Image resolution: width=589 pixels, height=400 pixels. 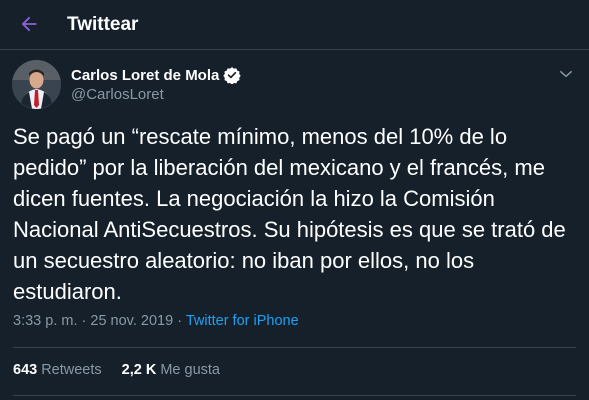 I want to click on divider, so click(x=294, y=347).